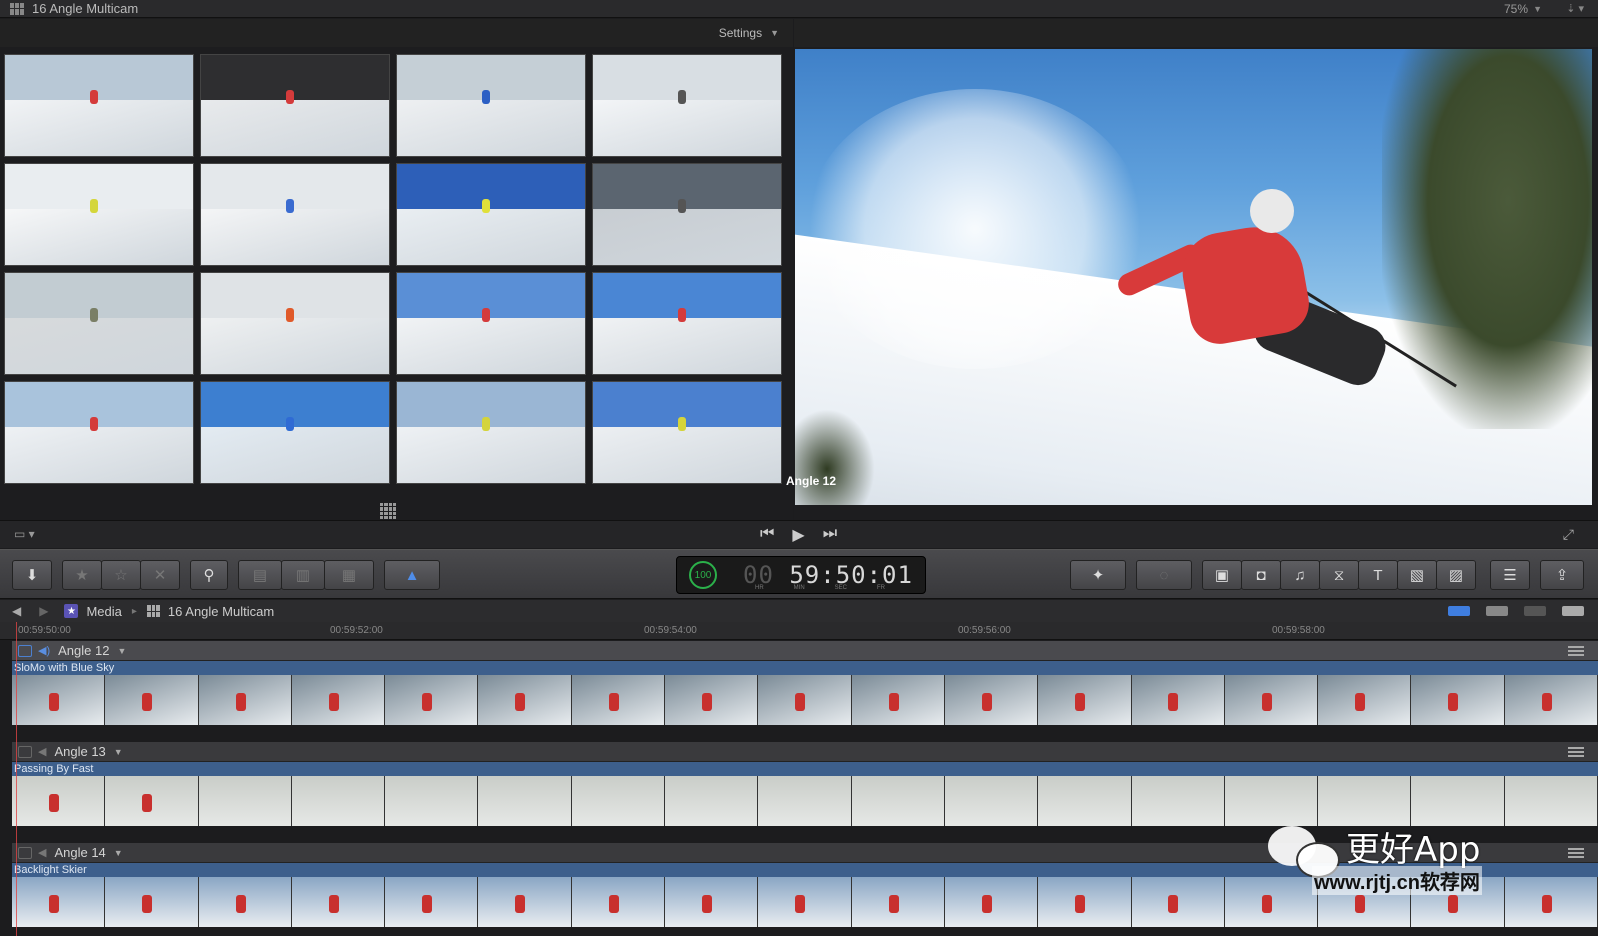  Describe the element at coordinates (303, 575) in the screenshot. I see `insert-edit-button: ▥` at that location.